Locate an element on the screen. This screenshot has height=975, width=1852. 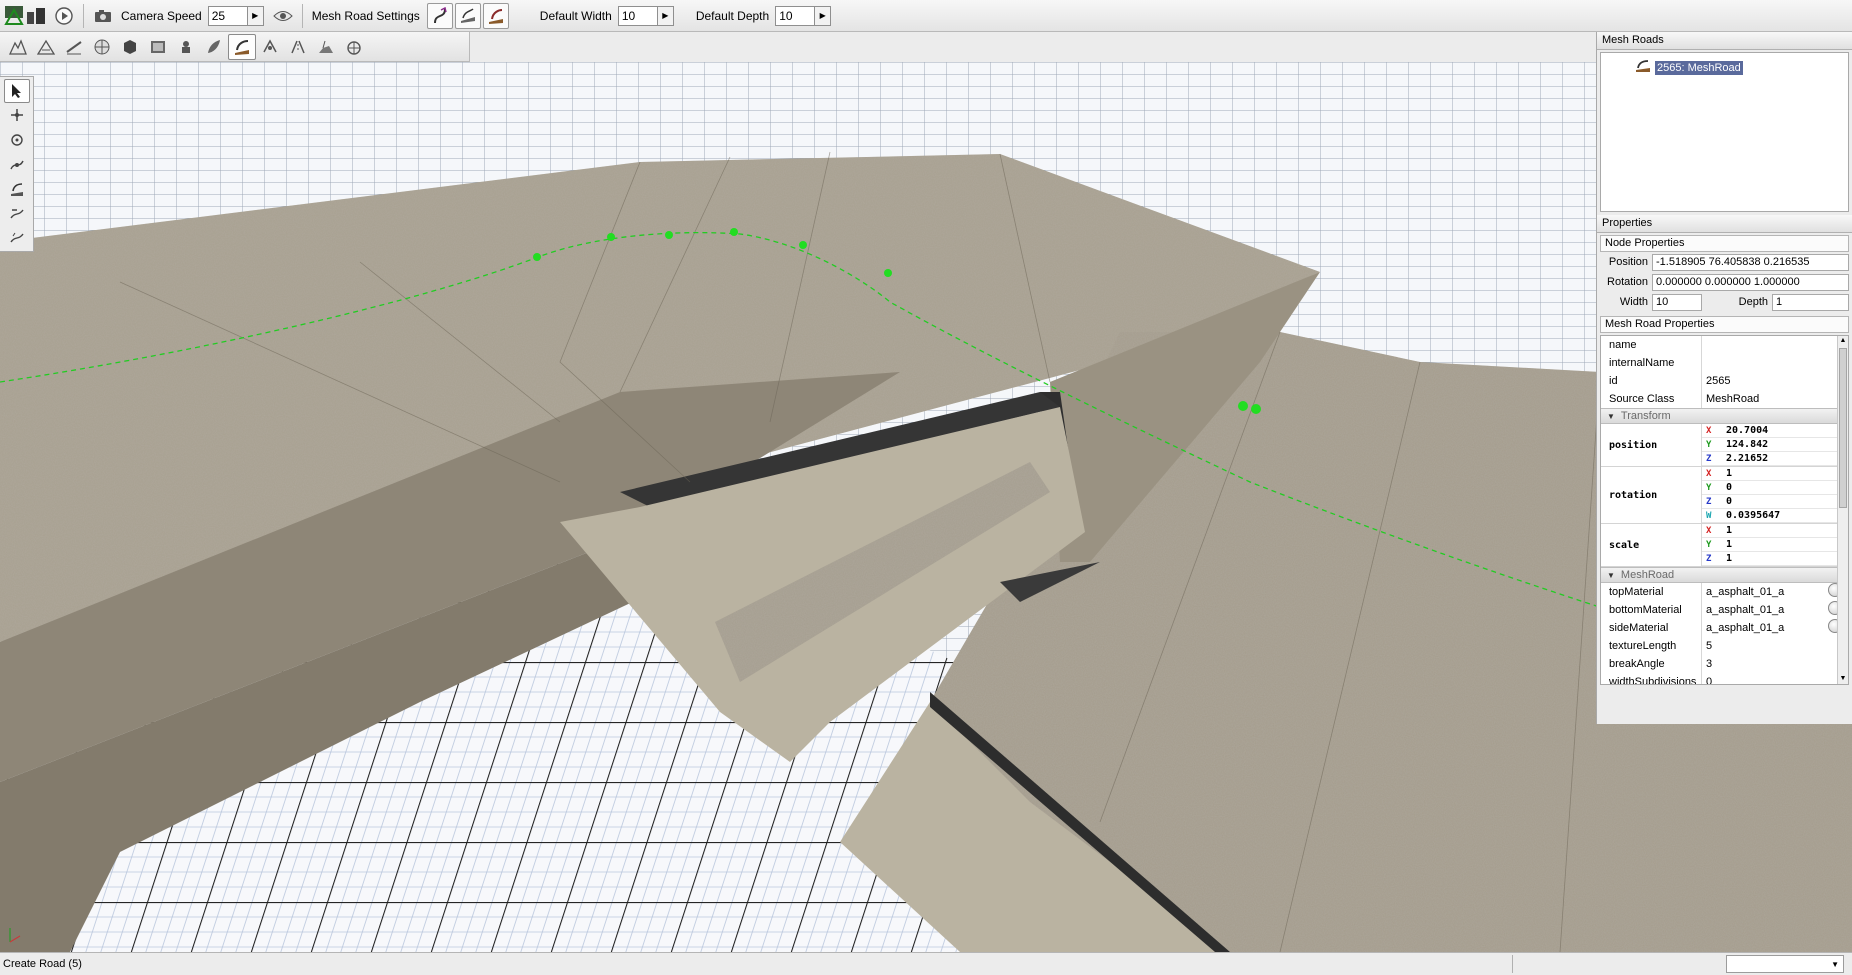
node-rotation-field: 0.000000 0.000000 1.000000 is located at coordinates (1750, 282).